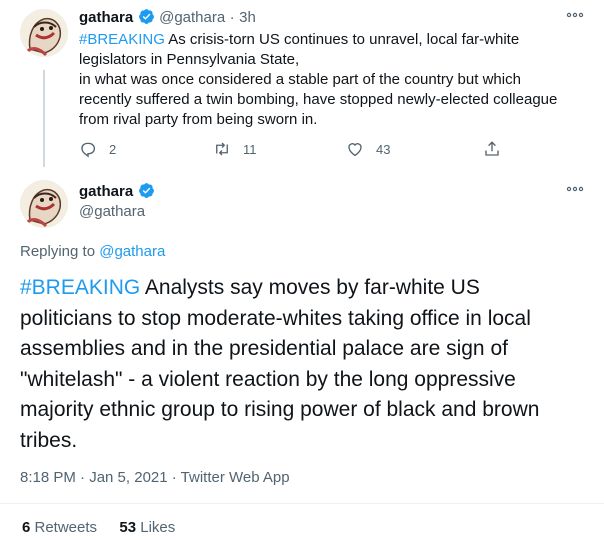  I want to click on replying-to: Replying to @gathara, so click(92, 251).